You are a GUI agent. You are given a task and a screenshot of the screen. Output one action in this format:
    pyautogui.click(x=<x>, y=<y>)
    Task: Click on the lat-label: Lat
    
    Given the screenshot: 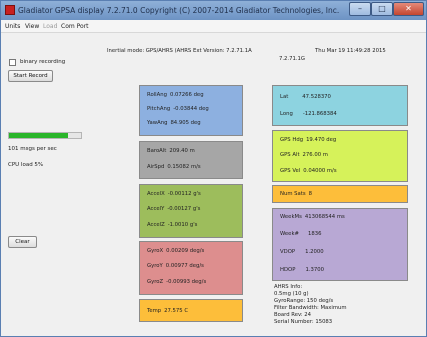 What is the action you would take?
    pyautogui.click(x=284, y=97)
    